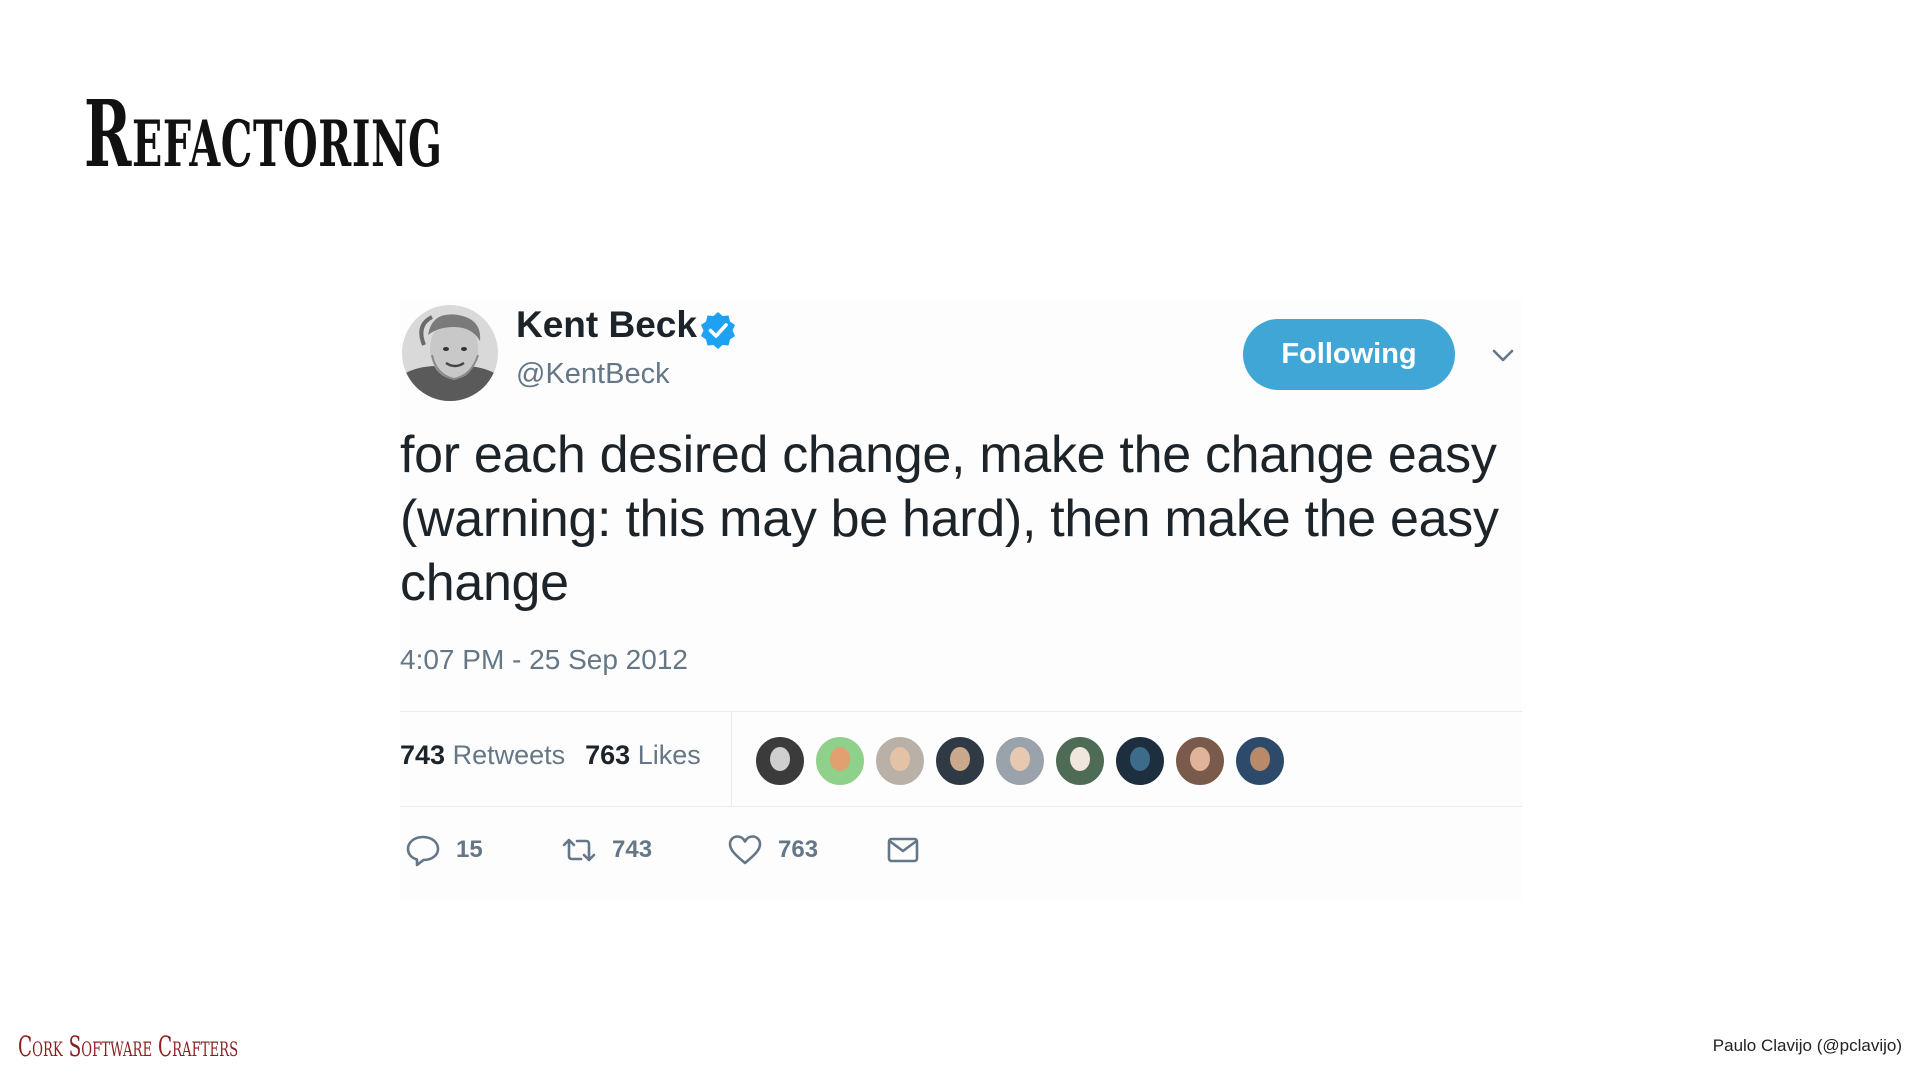 This screenshot has width=1920, height=1080. What do you see at coordinates (606, 850) in the screenshot?
I see `retweet-button: 743` at bounding box center [606, 850].